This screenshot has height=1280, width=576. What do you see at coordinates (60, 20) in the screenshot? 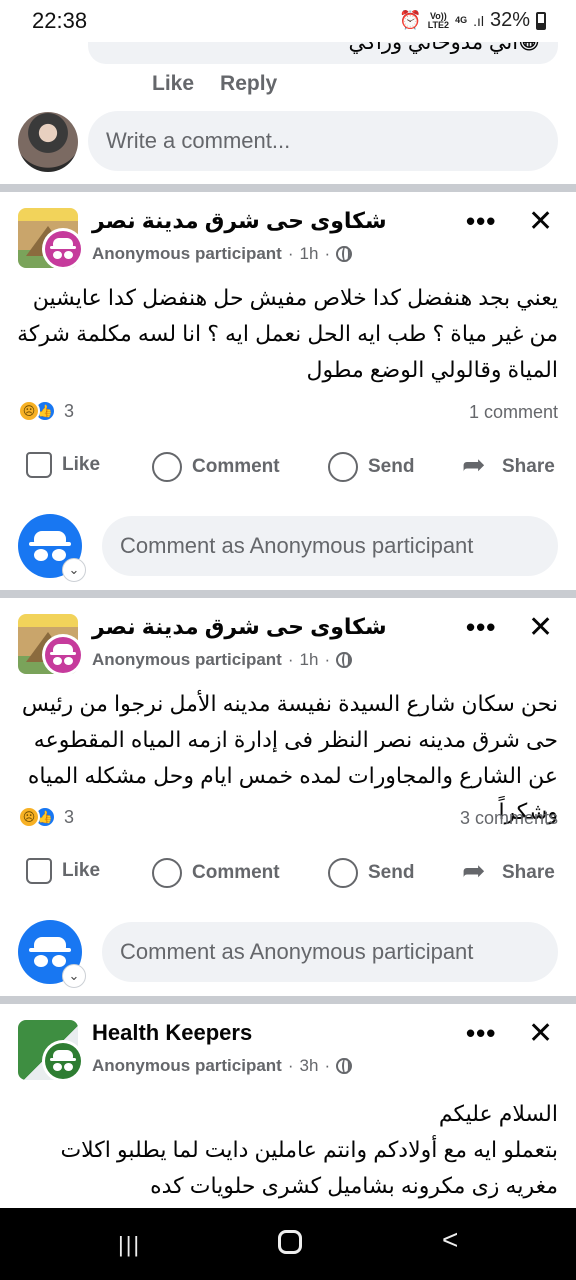
I see `status-time: 22:38` at bounding box center [60, 20].